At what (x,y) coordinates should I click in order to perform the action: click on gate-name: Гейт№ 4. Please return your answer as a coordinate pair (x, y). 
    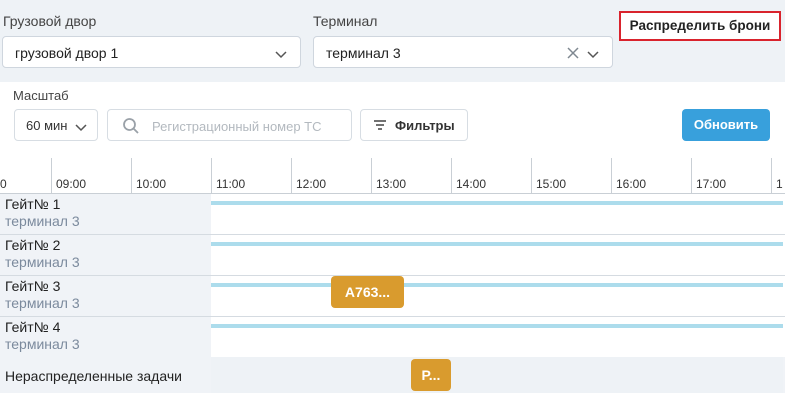
    Looking at the image, I should click on (33, 327).